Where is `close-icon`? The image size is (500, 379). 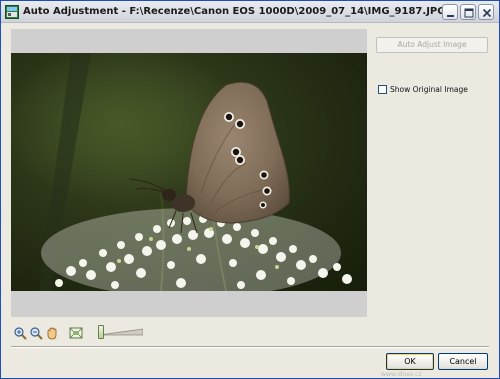
close-icon is located at coordinates (487, 13).